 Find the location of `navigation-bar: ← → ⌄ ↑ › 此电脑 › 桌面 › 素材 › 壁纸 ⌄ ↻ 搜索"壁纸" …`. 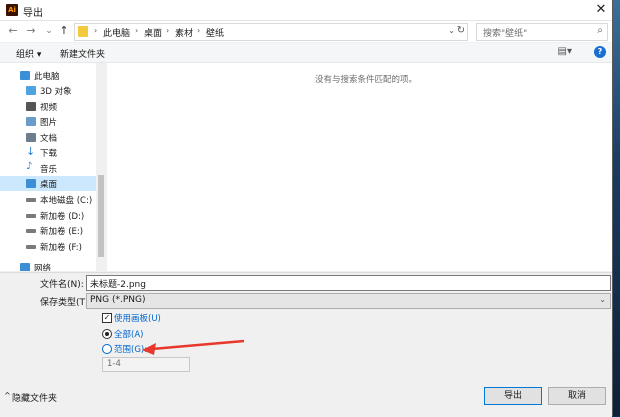

navigation-bar: ← → ⌄ ↑ › 此电脑 › 桌面 › 素材 › 壁纸 ⌄ ↻ 搜索"壁纸" … is located at coordinates (306, 31).